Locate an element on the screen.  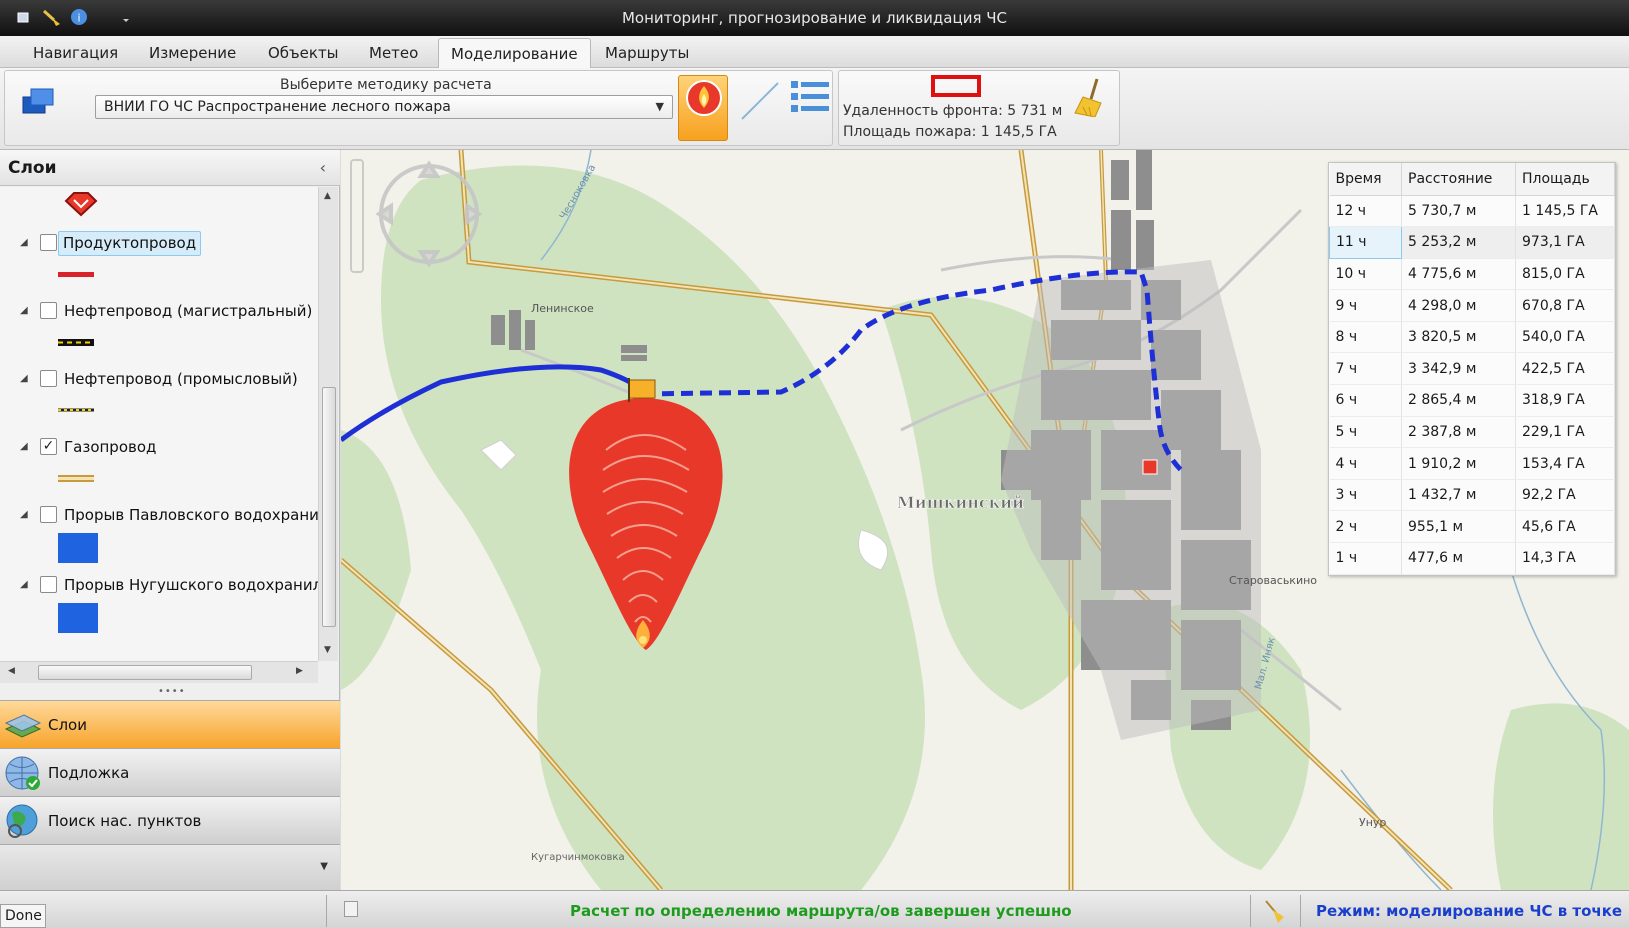
column-area: Площадь is located at coordinates (1565, 179).